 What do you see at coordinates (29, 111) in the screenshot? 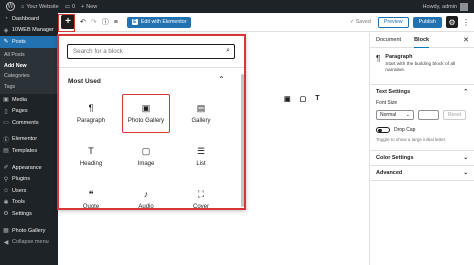
I see `menu-item-pages: ▯ Pages` at bounding box center [29, 111].